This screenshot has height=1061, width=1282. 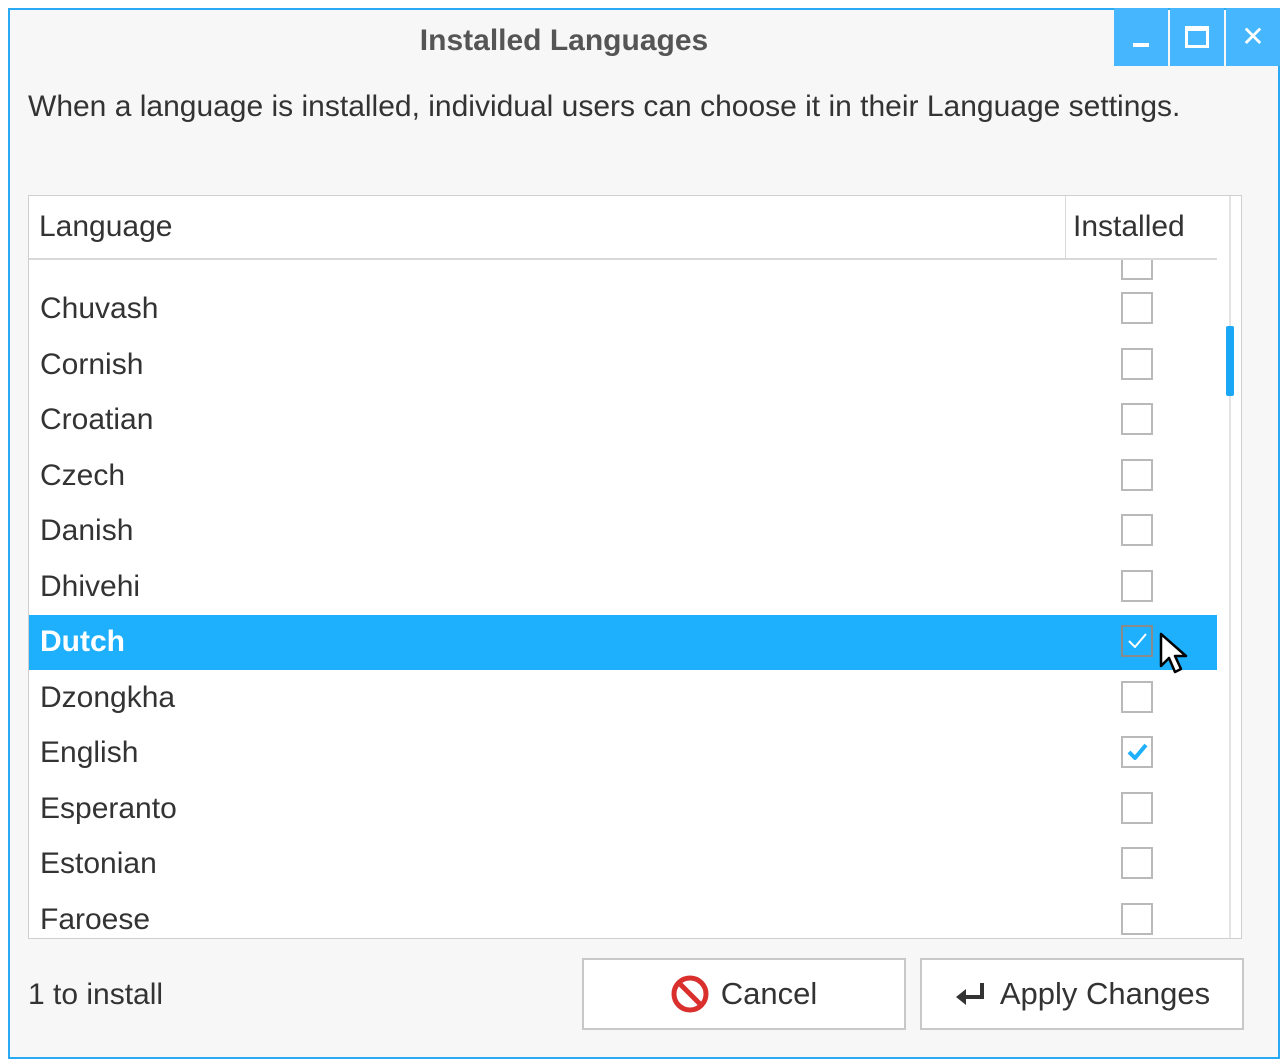 What do you see at coordinates (96, 994) in the screenshot?
I see `status-text: 1 to install` at bounding box center [96, 994].